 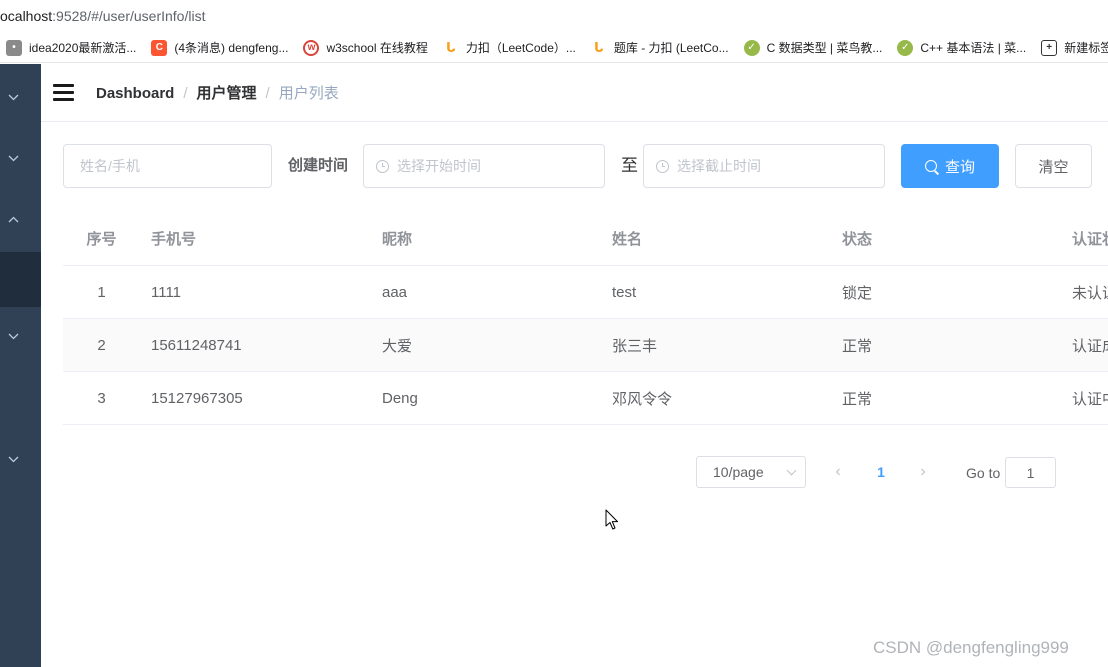 I want to click on chevron-up-icon, so click(x=13, y=219).